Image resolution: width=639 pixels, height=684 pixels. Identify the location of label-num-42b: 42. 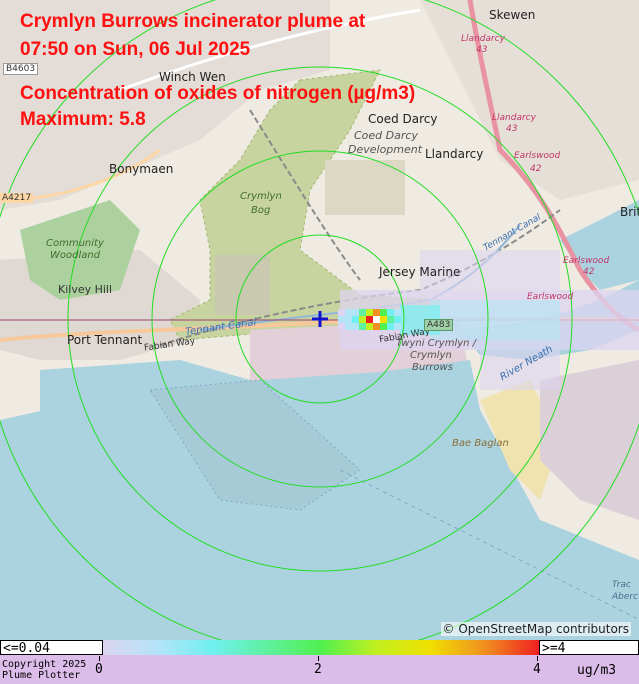
(589, 272).